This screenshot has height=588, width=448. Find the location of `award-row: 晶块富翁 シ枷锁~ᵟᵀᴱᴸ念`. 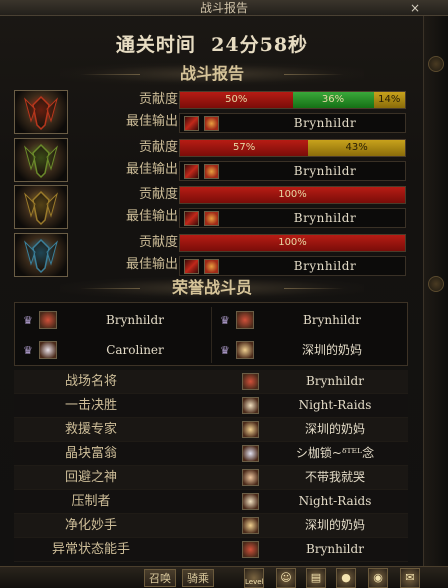

award-row: 晶块富翁 シ枷锁~ᵟᵀᴱᴸ念 is located at coordinates (211, 454).